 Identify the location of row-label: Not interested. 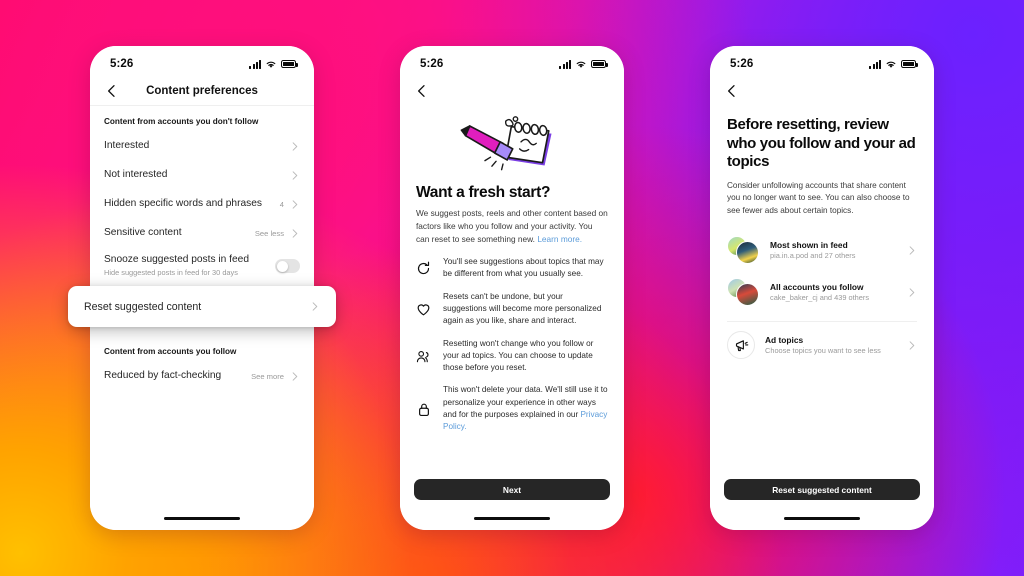
(136, 175).